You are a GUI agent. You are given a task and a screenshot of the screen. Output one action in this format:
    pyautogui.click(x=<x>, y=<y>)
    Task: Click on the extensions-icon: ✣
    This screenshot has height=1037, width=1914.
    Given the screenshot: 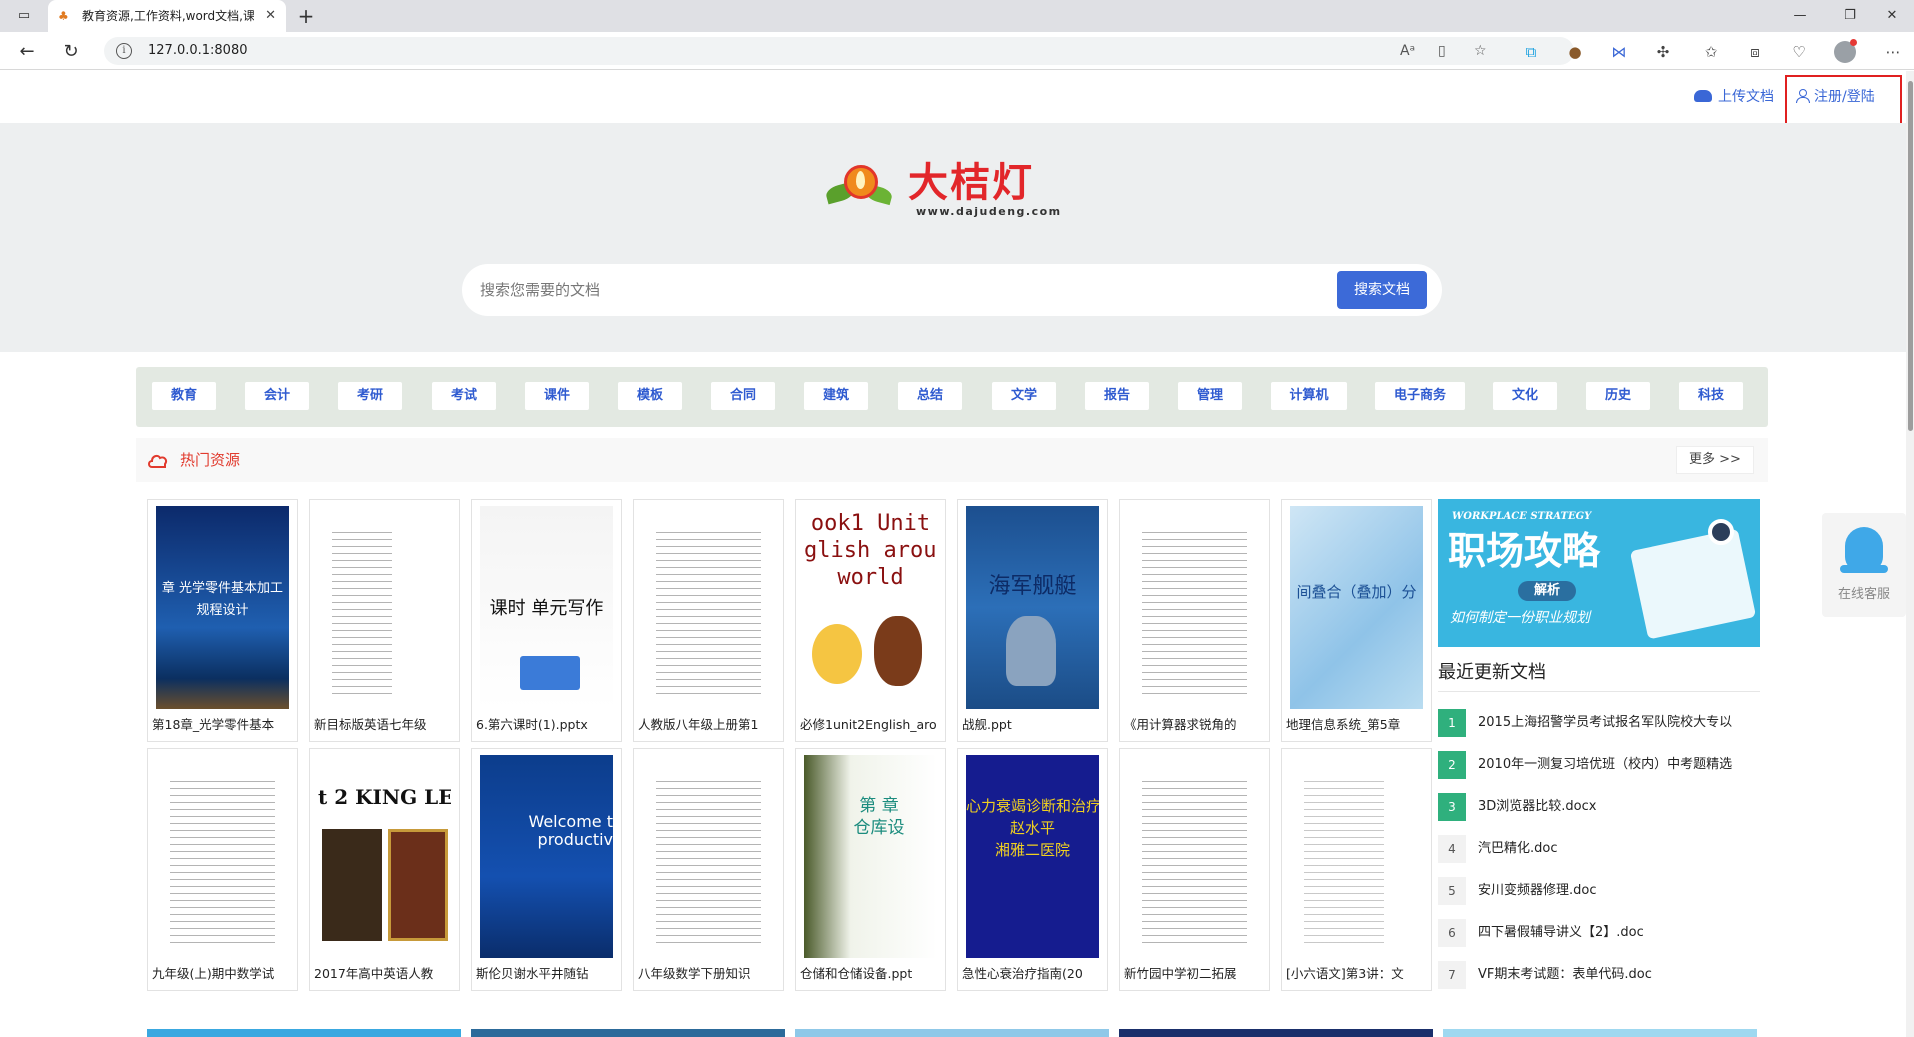 What is the action you would take?
    pyautogui.click(x=1663, y=52)
    